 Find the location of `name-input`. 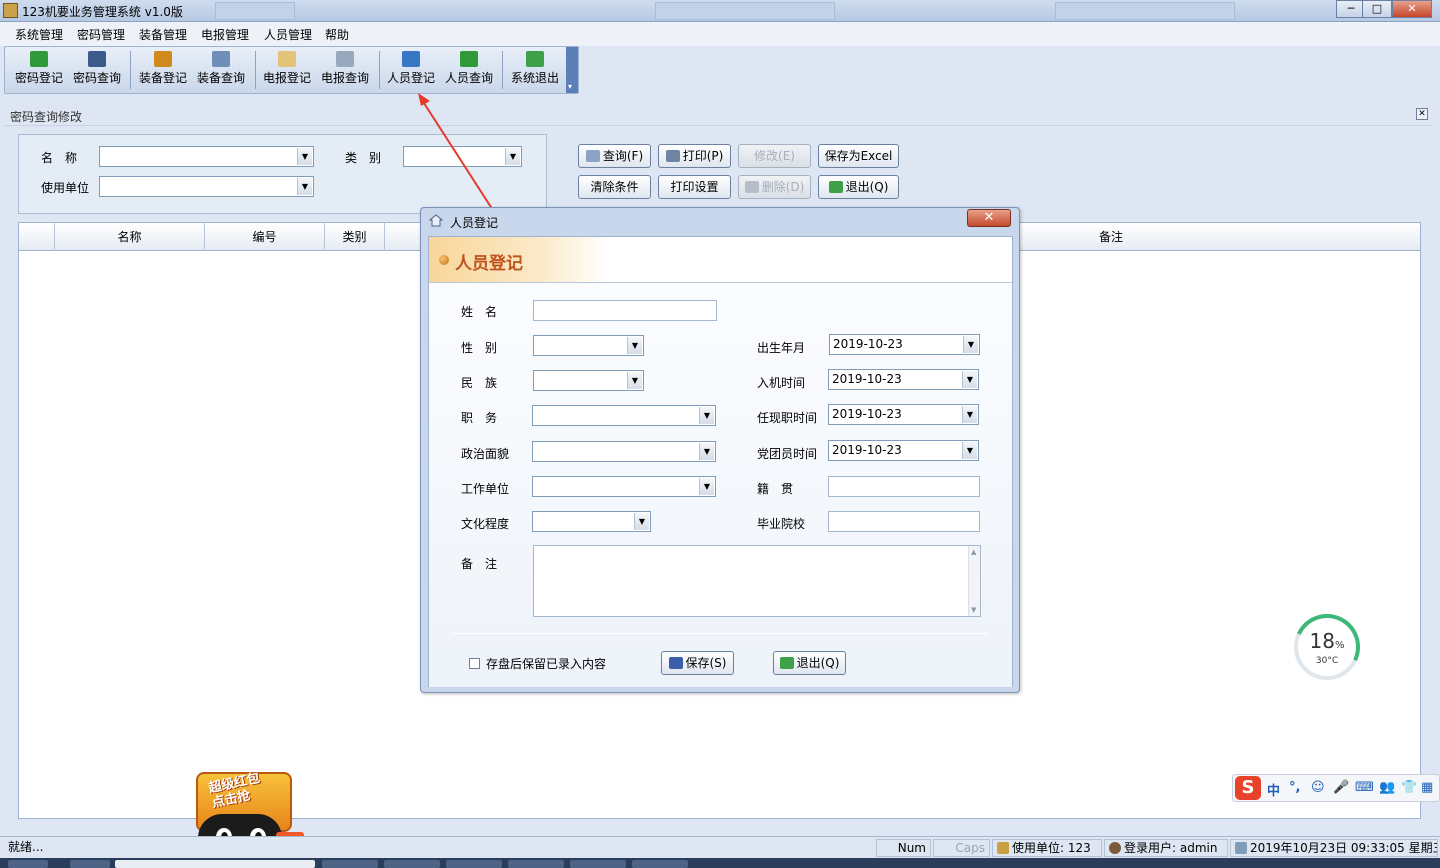

name-input is located at coordinates (625, 310).